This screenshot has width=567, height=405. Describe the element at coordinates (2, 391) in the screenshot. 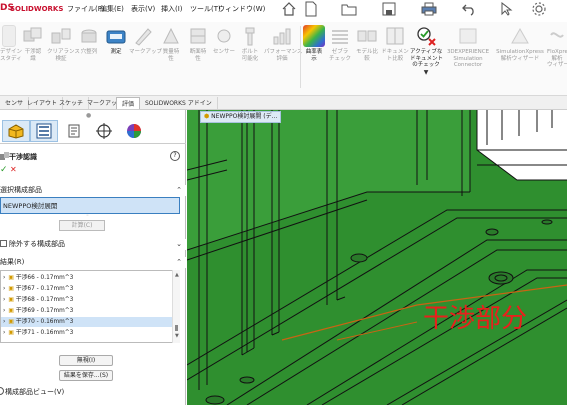

I see `component-view-toggle` at that location.